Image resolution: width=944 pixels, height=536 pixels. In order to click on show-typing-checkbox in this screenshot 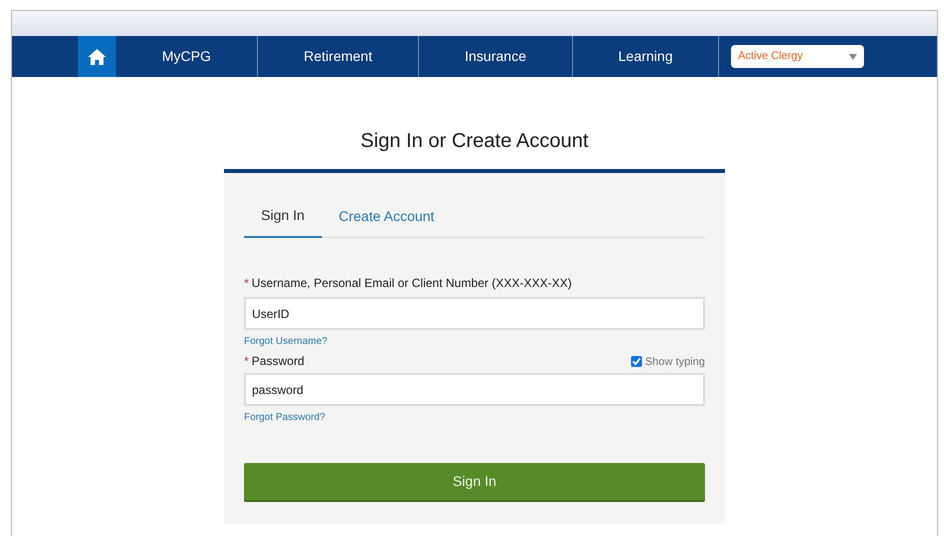, I will do `click(636, 362)`.